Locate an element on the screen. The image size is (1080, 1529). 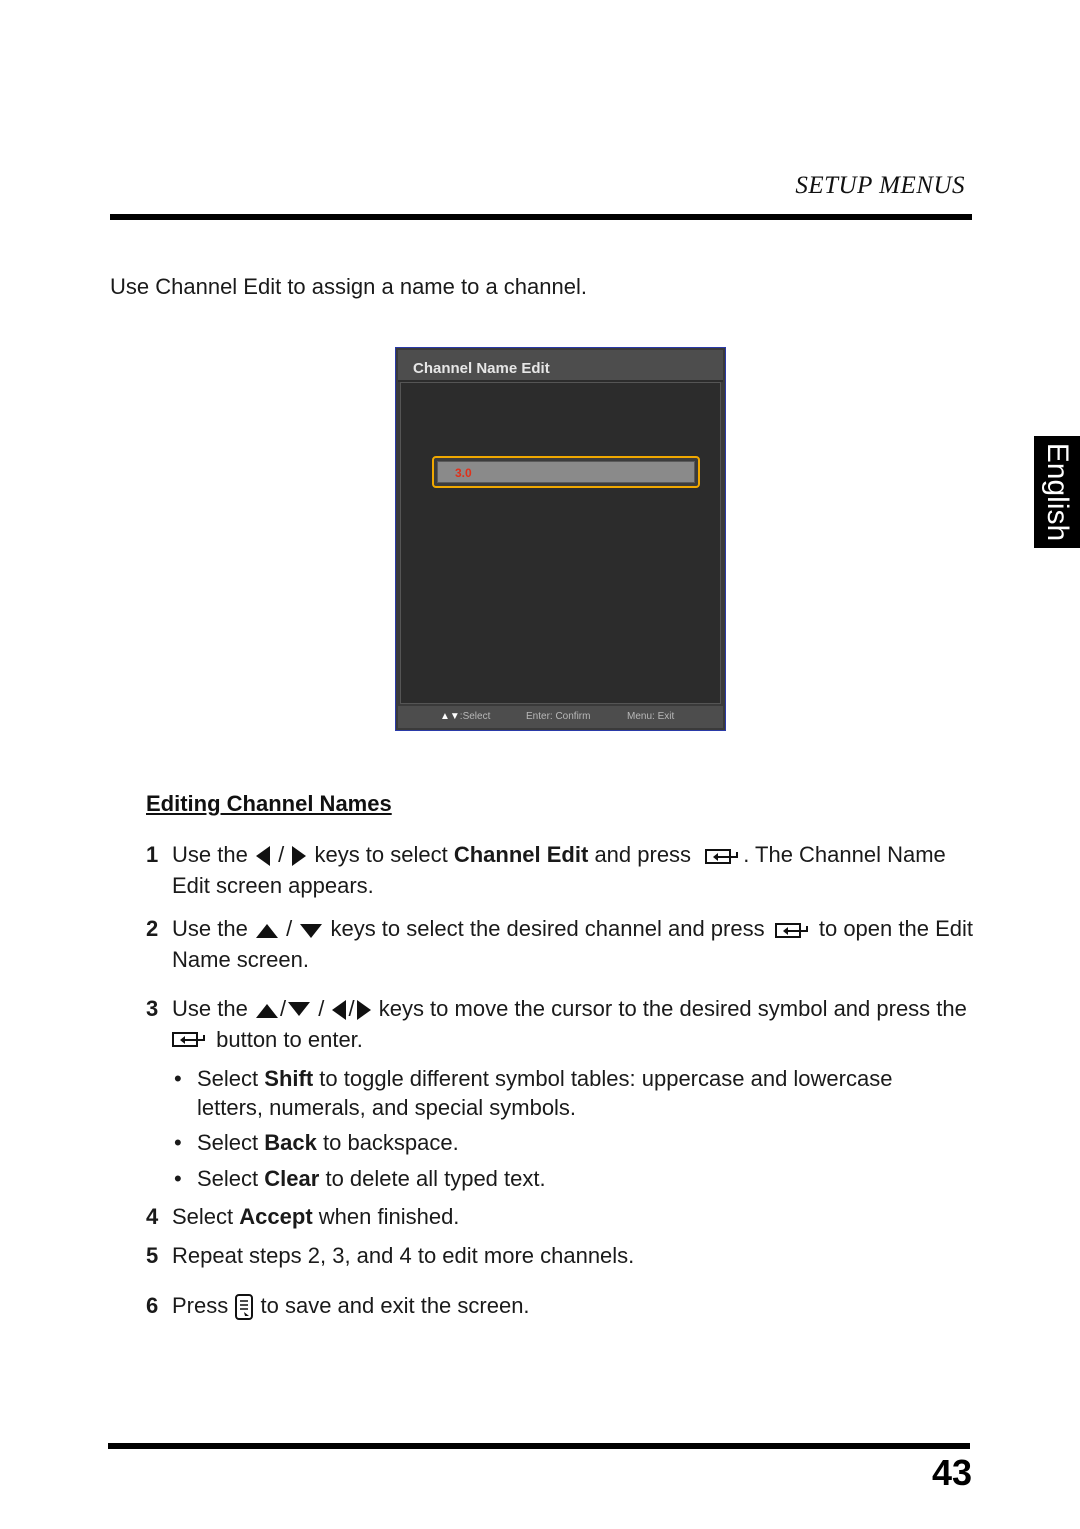
section-title: SETUP MENUS is located at coordinates (880, 185).